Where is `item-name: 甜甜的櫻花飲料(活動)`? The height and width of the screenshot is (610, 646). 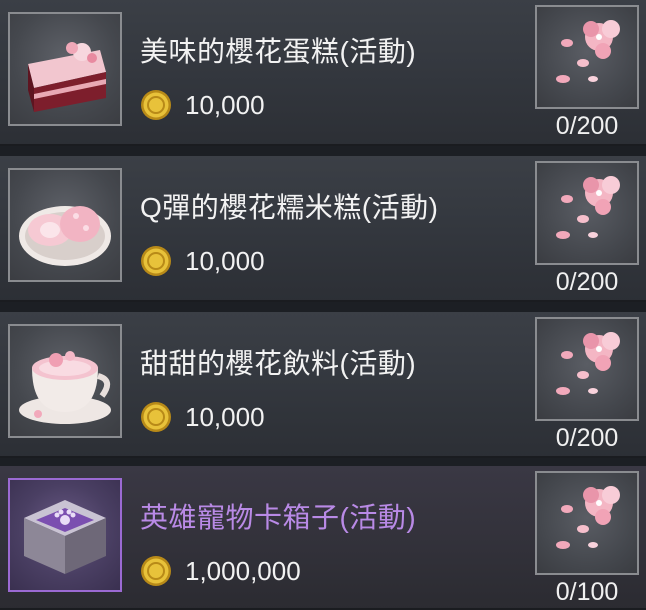 item-name: 甜甜的櫻花飲料(活動) is located at coordinates (278, 363).